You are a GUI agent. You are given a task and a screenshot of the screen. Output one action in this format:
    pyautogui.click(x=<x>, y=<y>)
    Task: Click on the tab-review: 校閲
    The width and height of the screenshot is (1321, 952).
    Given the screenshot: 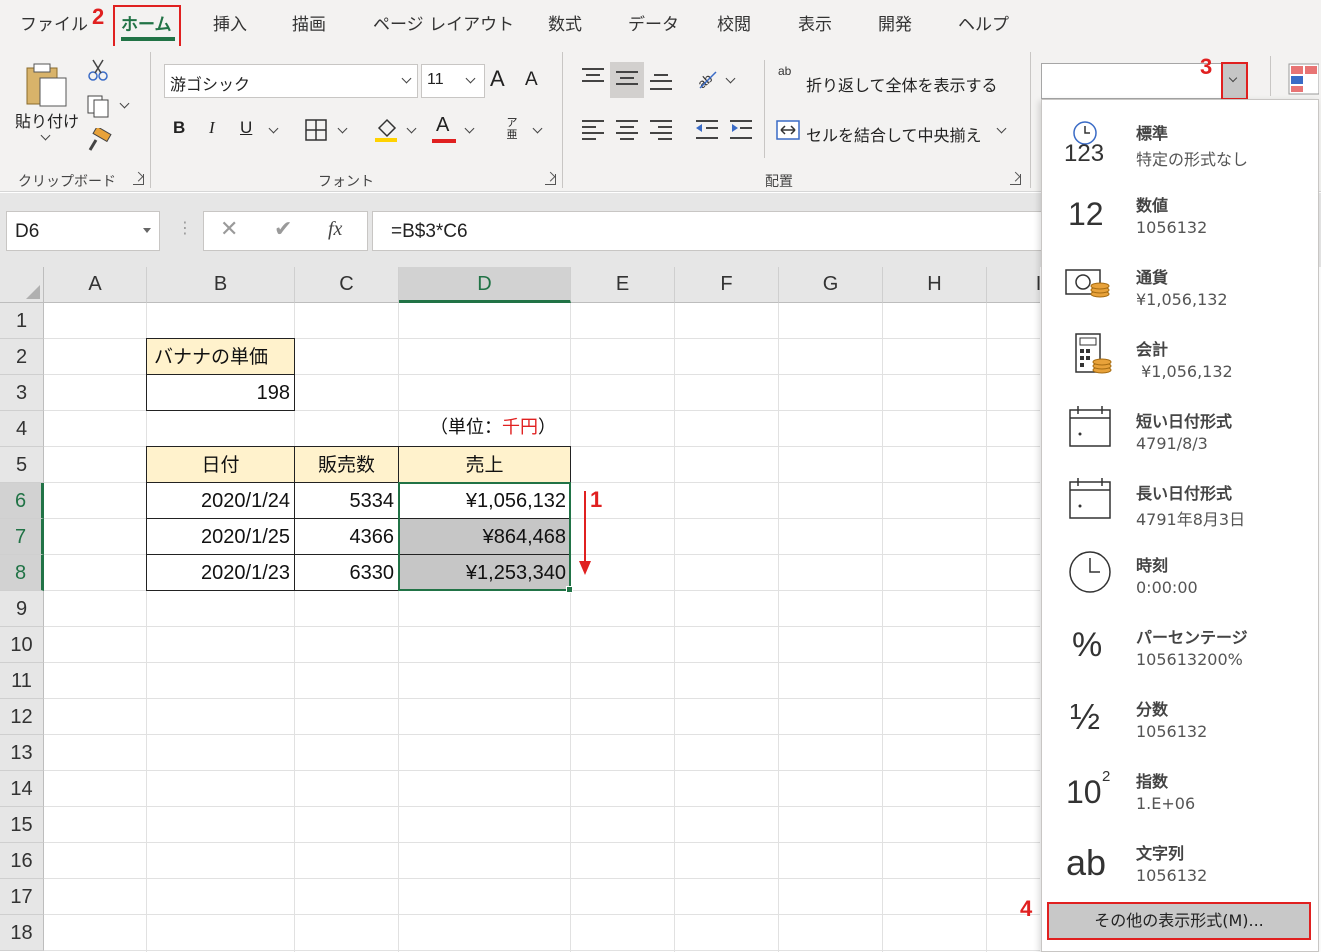 What is the action you would take?
    pyautogui.click(x=734, y=22)
    